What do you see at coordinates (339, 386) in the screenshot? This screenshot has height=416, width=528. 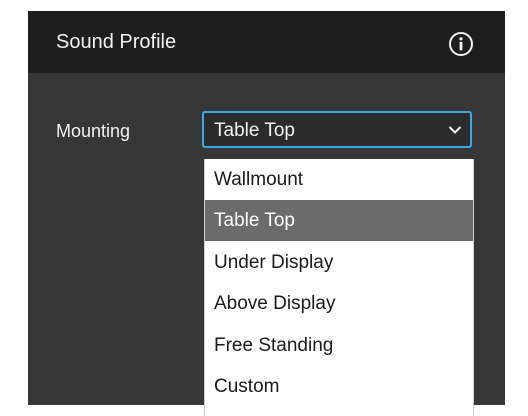 I see `option-custom: Custom` at bounding box center [339, 386].